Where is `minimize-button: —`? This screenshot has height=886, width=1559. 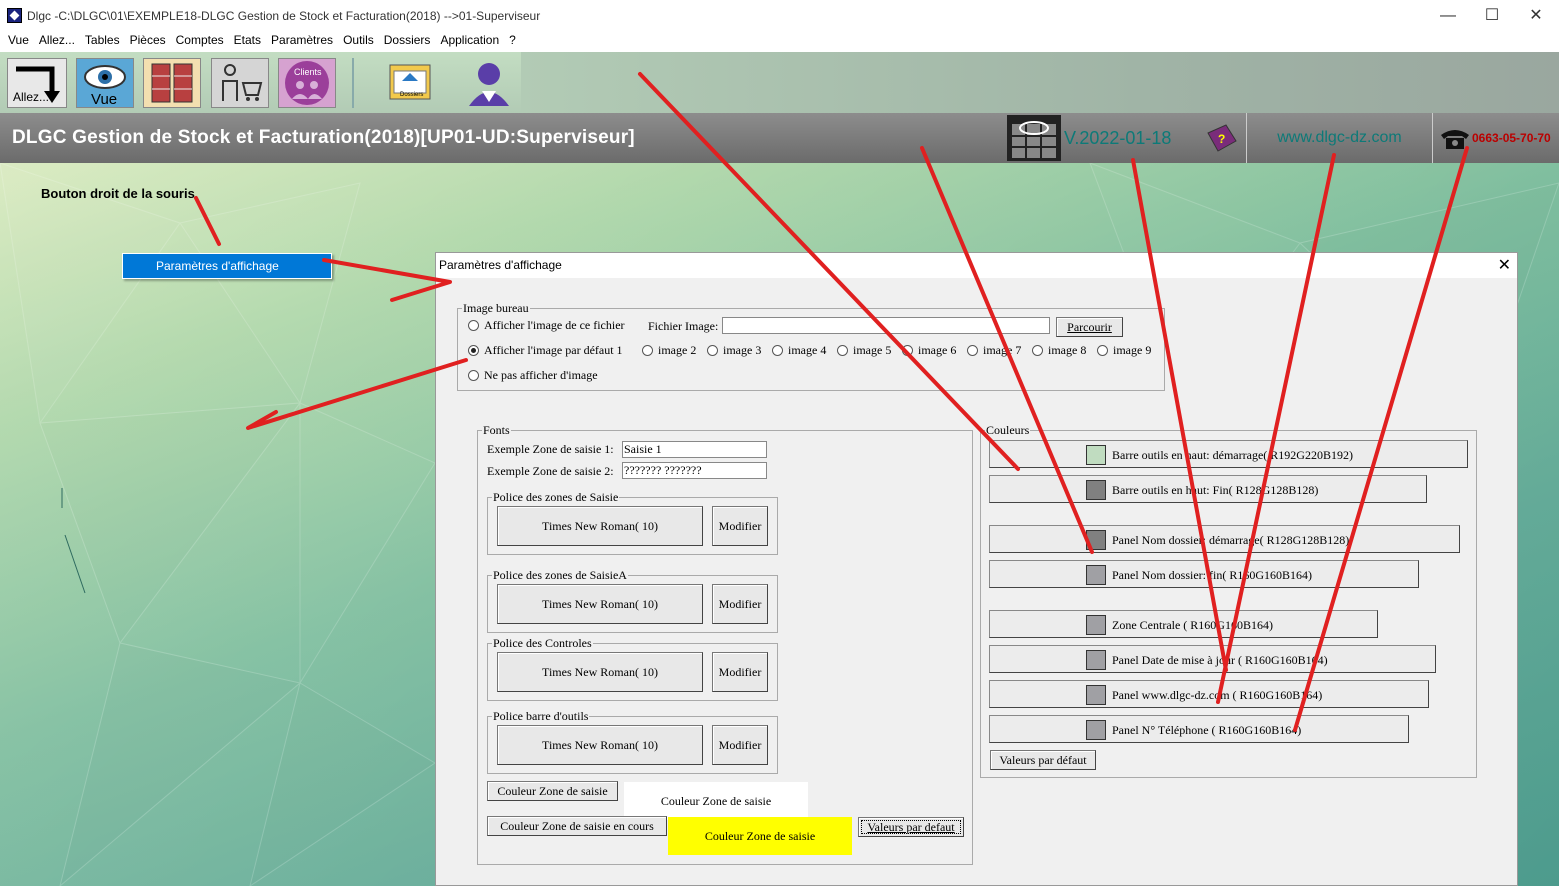 minimize-button: — is located at coordinates (1448, 16).